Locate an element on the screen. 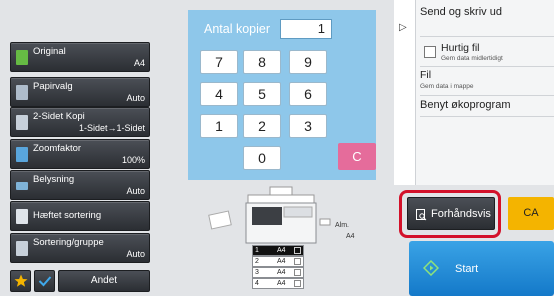  tray-2-number: 2 is located at coordinates (257, 261).